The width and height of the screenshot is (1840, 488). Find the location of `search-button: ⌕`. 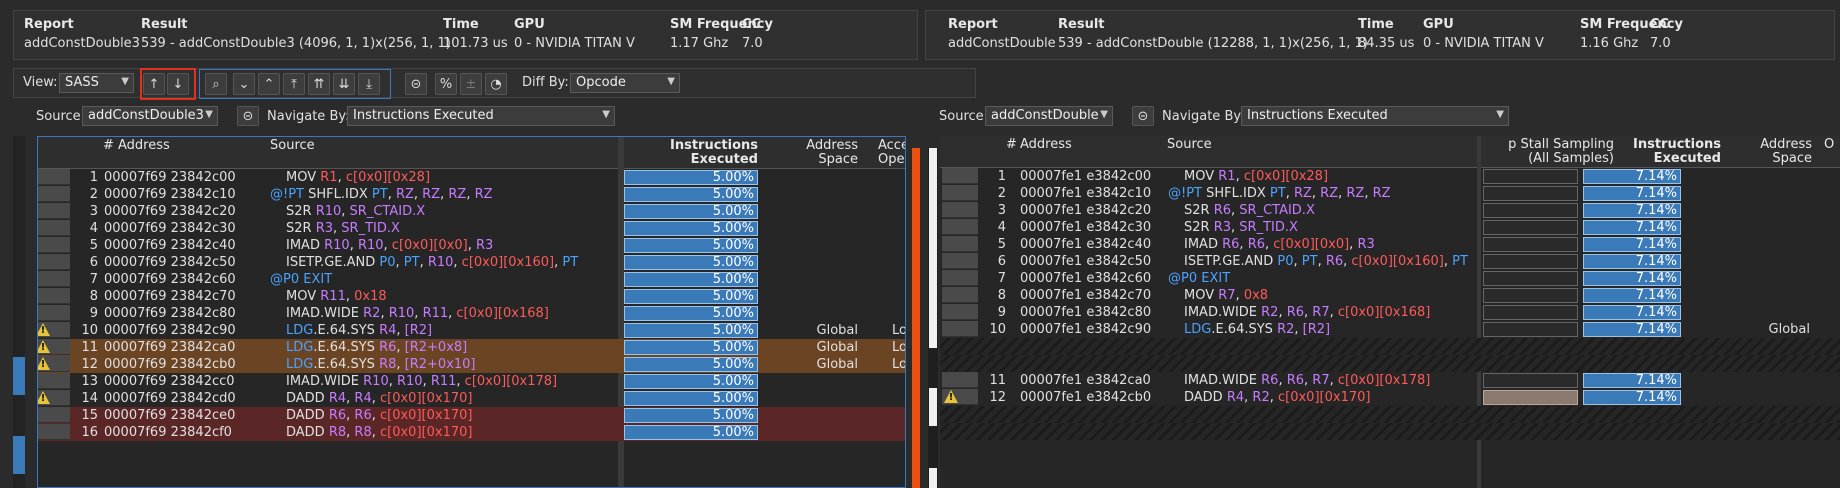

search-button: ⌕ is located at coordinates (216, 84).